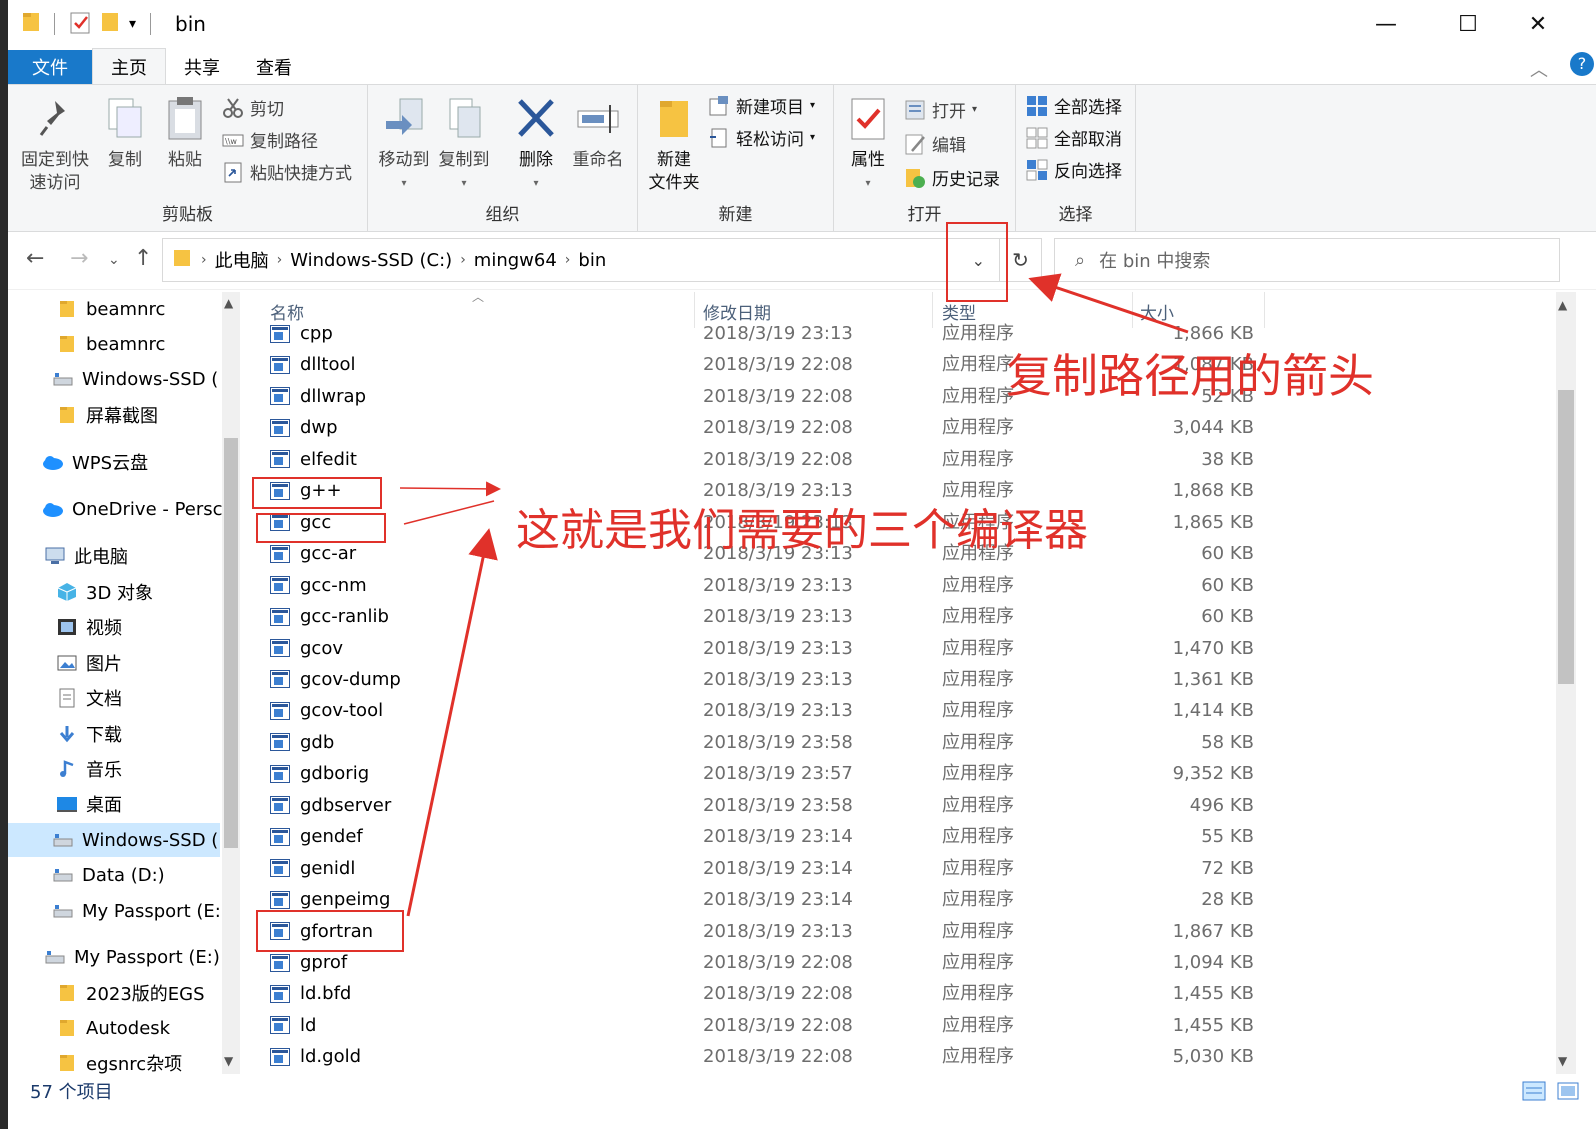  Describe the element at coordinates (148, 1028) in the screenshot. I see `nav-item: Autodesk` at that location.